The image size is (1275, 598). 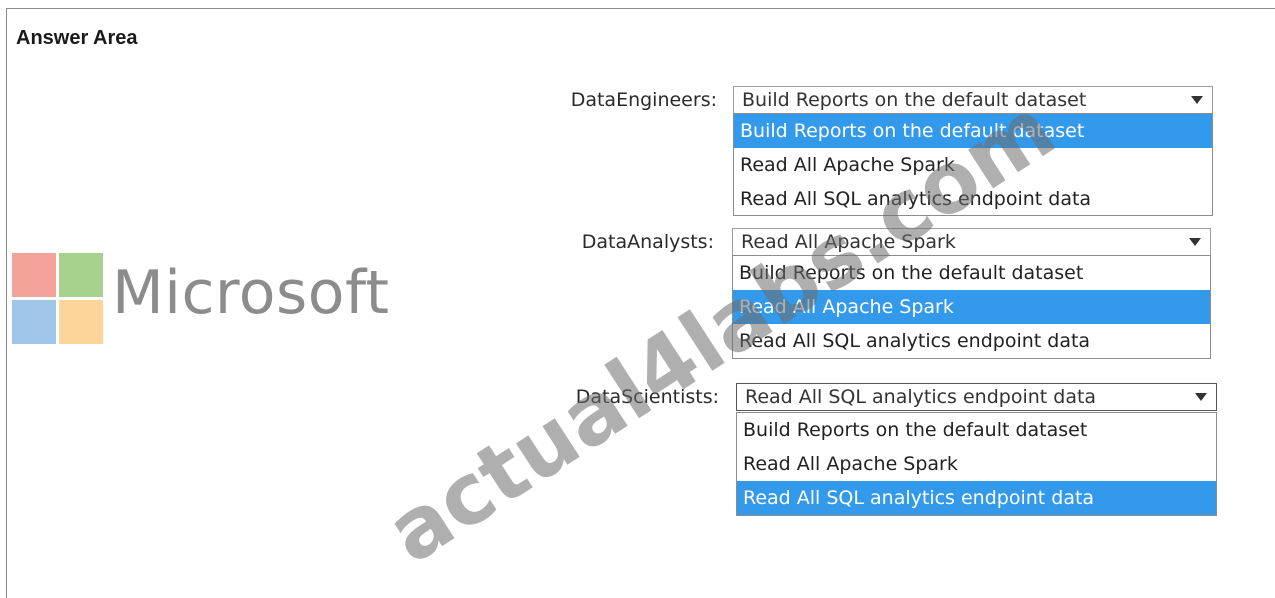 I want to click on microsoft-logo-icon, so click(x=58, y=299).